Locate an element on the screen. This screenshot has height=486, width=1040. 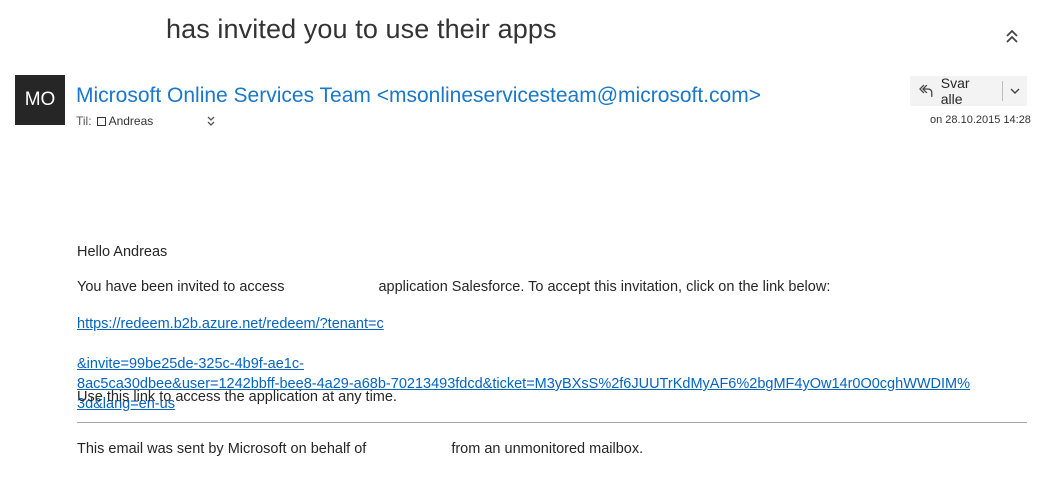
to-label: Til: is located at coordinates (84, 121).